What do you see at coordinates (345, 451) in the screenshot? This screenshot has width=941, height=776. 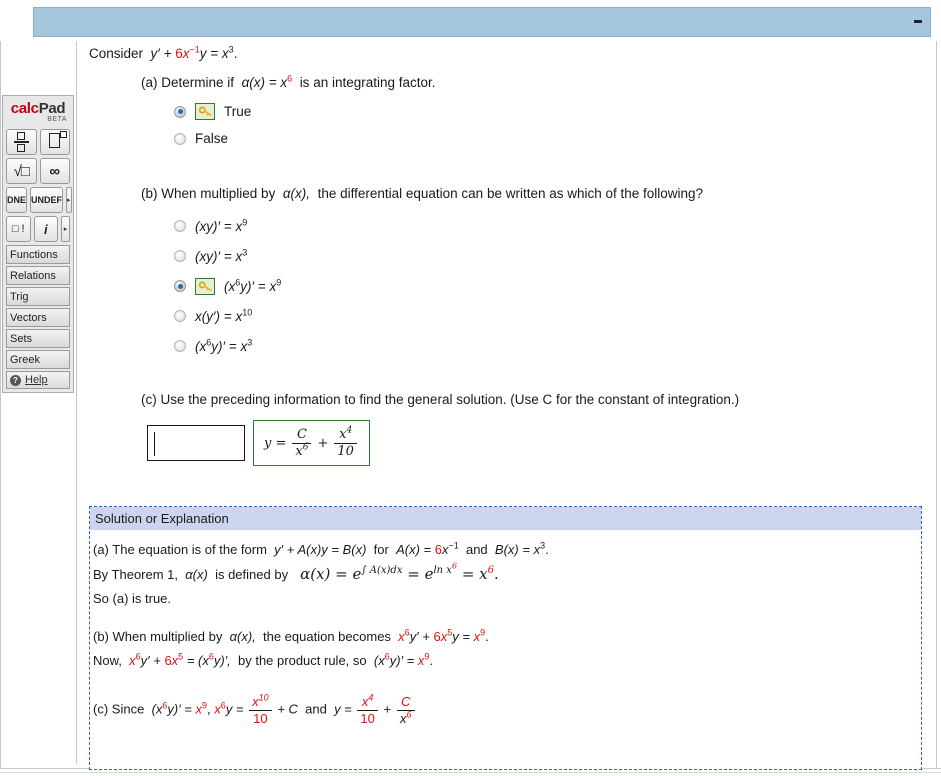 I see `formula-frac2-den: 10` at bounding box center [345, 451].